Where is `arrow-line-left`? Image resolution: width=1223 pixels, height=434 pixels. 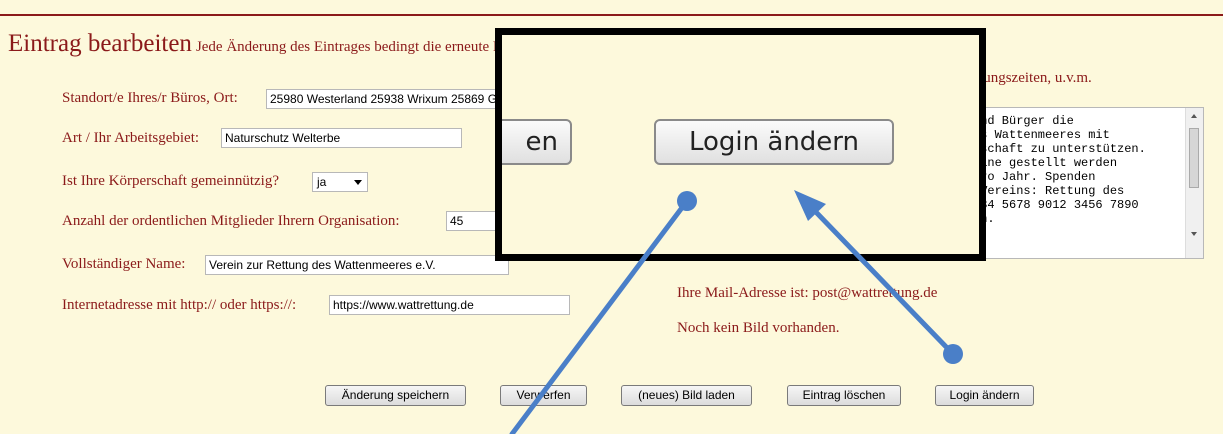
arrow-line-left is located at coordinates (599, 316).